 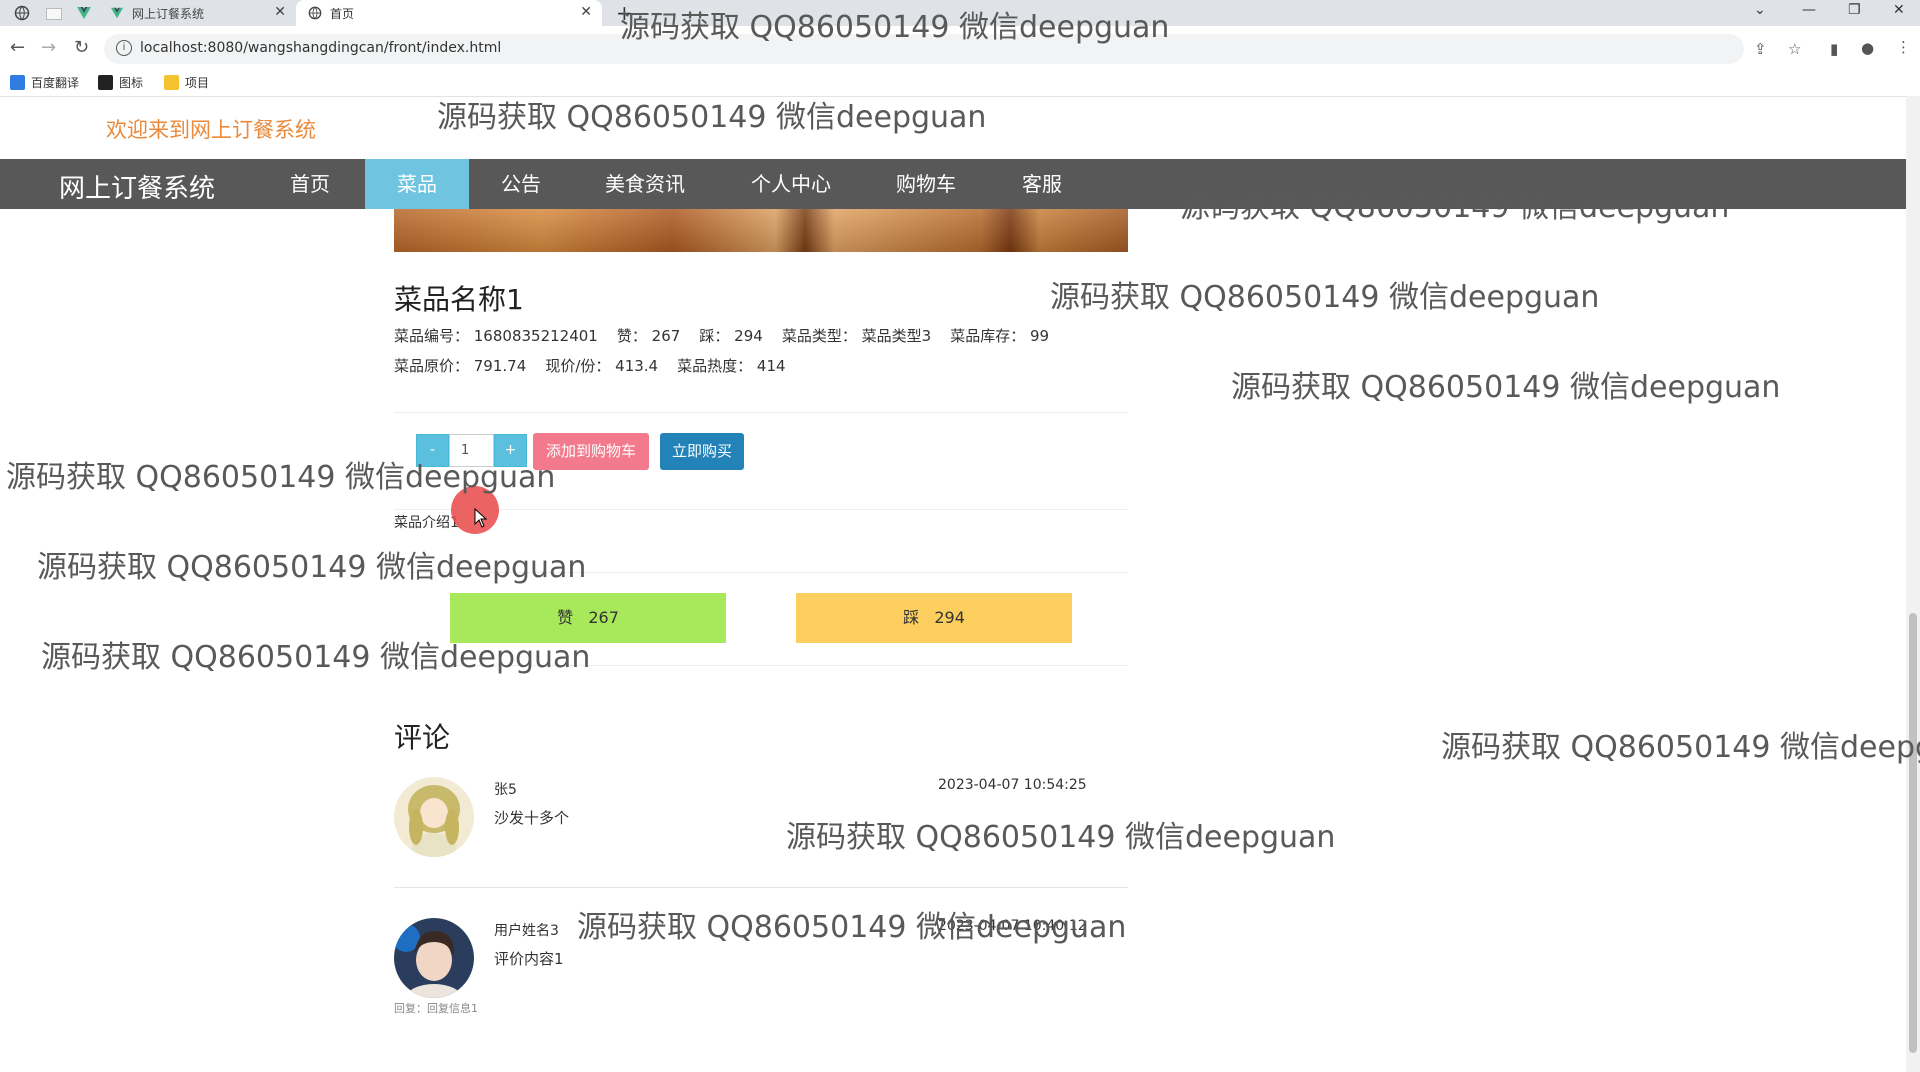 I want to click on dislike-button: 踩 294, so click(x=934, y=618).